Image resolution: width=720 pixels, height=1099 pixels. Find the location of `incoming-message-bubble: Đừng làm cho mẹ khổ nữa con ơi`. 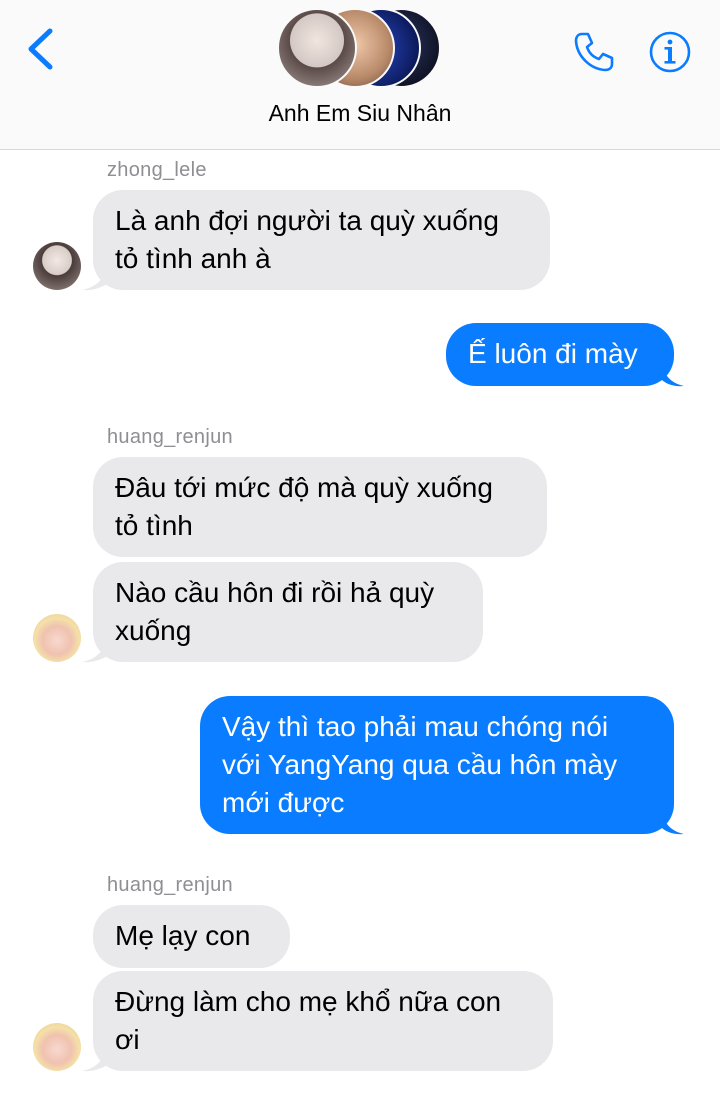

incoming-message-bubble: Đừng làm cho mẹ khổ nữa con ơi is located at coordinates (323, 1021).